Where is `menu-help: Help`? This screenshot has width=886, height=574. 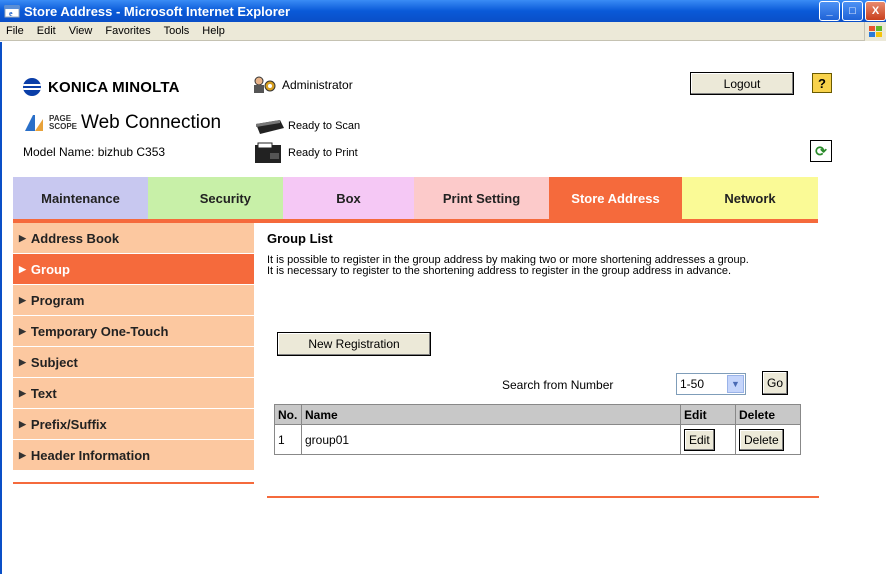
menu-help: Help is located at coordinates (213, 31).